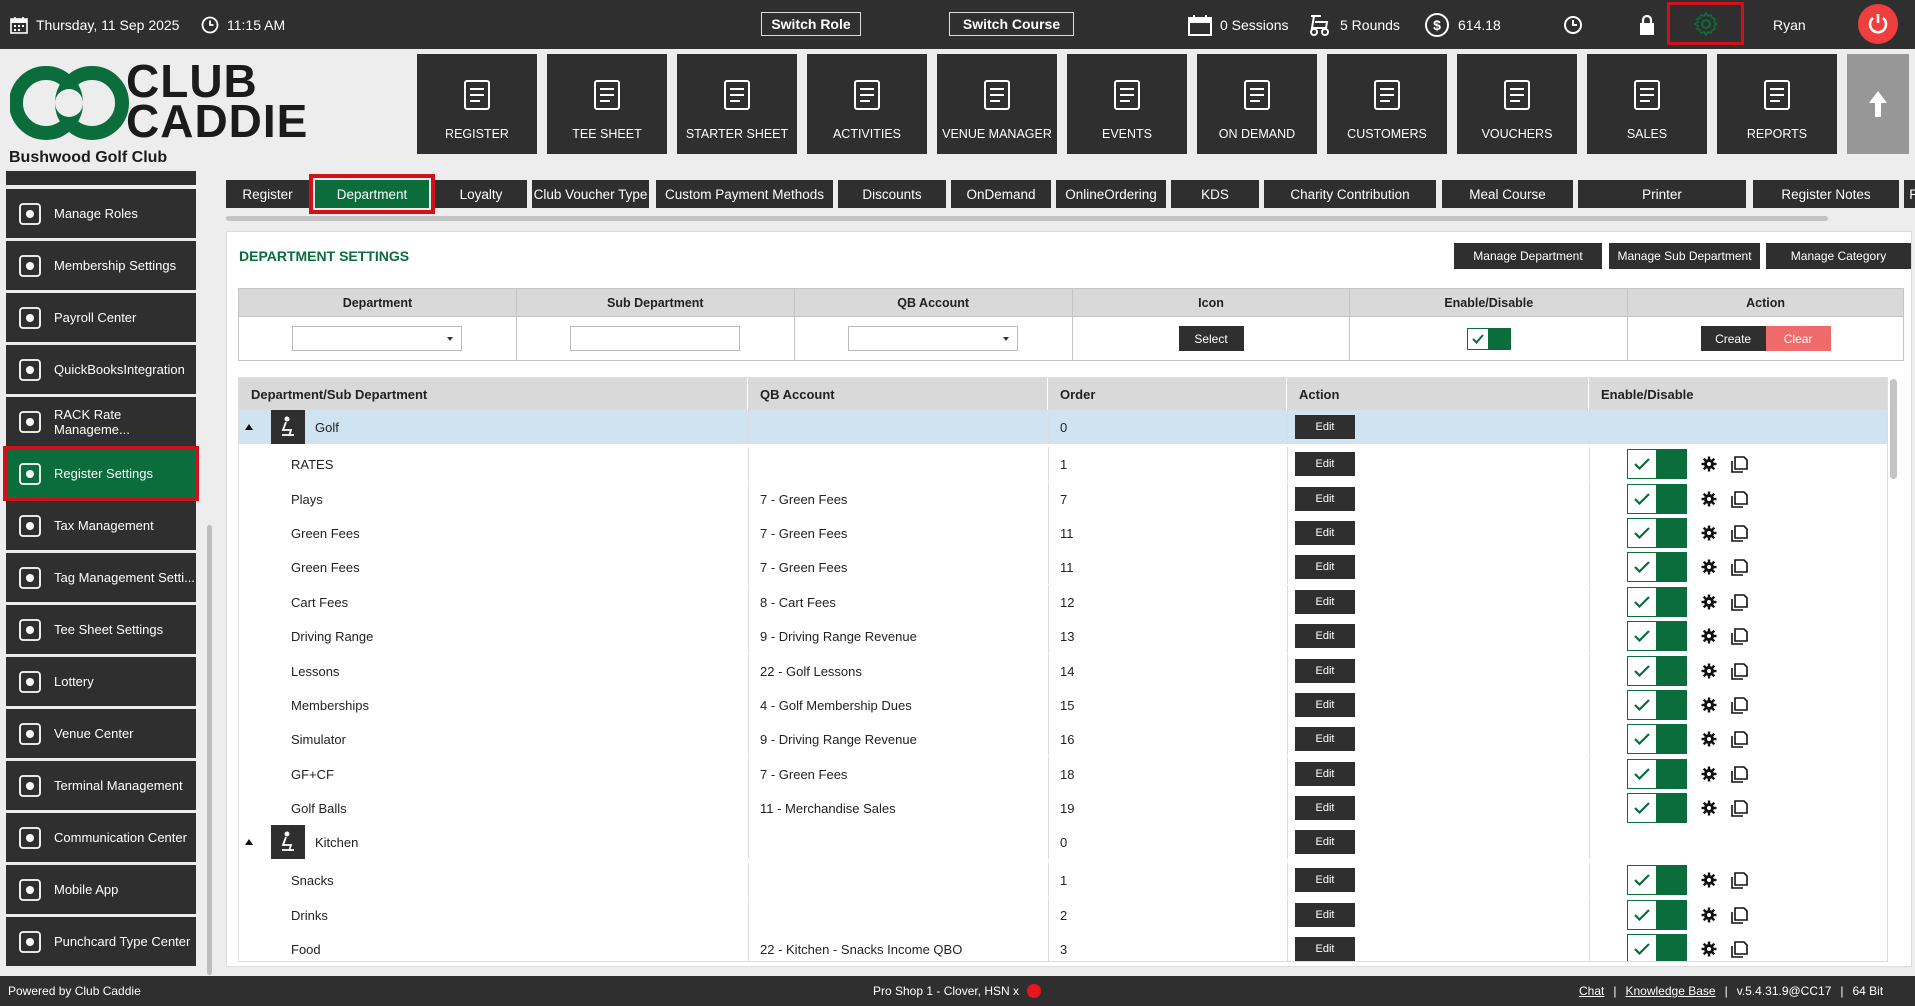 The width and height of the screenshot is (1915, 1006). Describe the element at coordinates (1063, 602) in the screenshot. I see `sub-department-row: Cart Fees 8 - Cart Fees 12 Edit` at that location.